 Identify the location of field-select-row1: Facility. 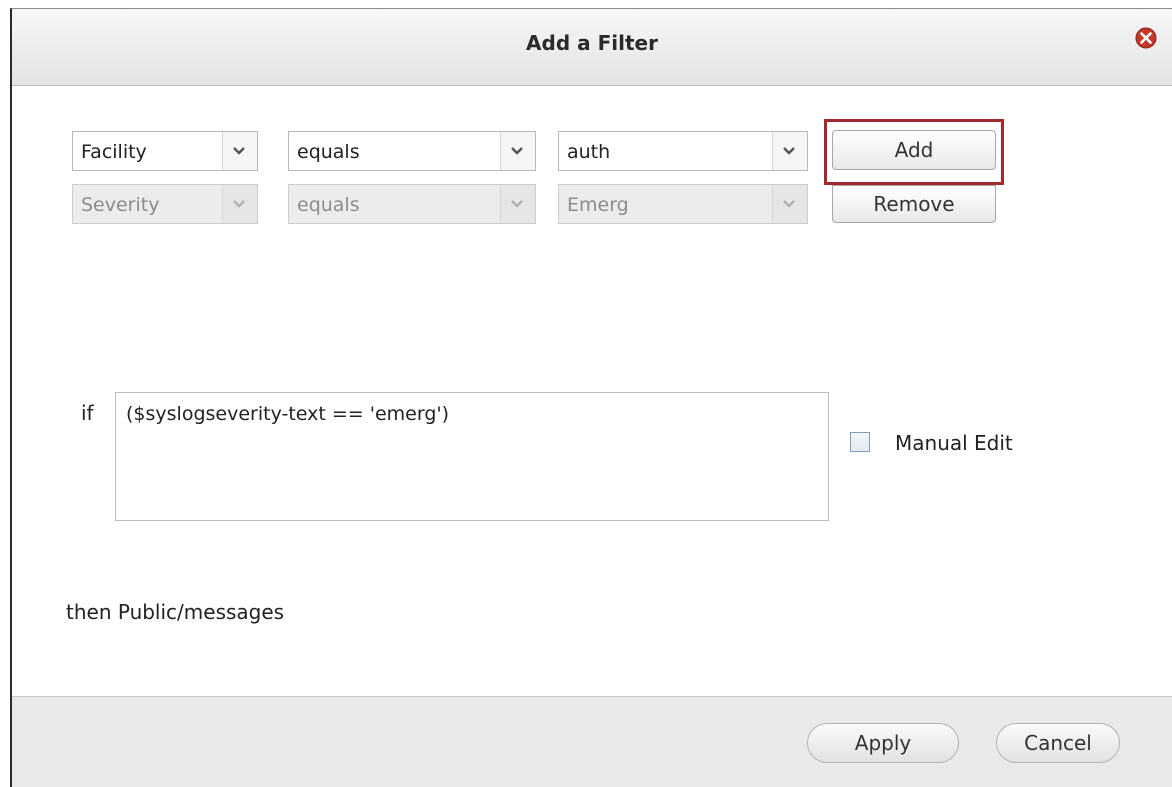
(165, 151).